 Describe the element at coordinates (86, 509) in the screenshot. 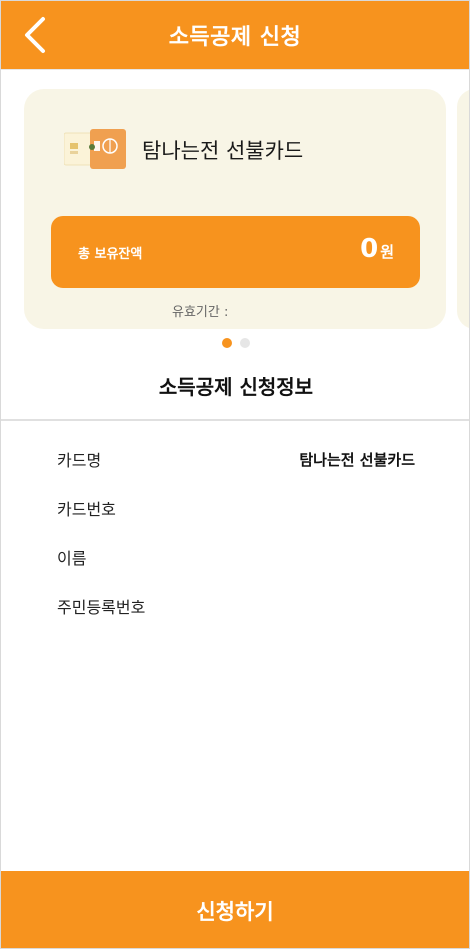

I see `info-label: 카드번호` at that location.